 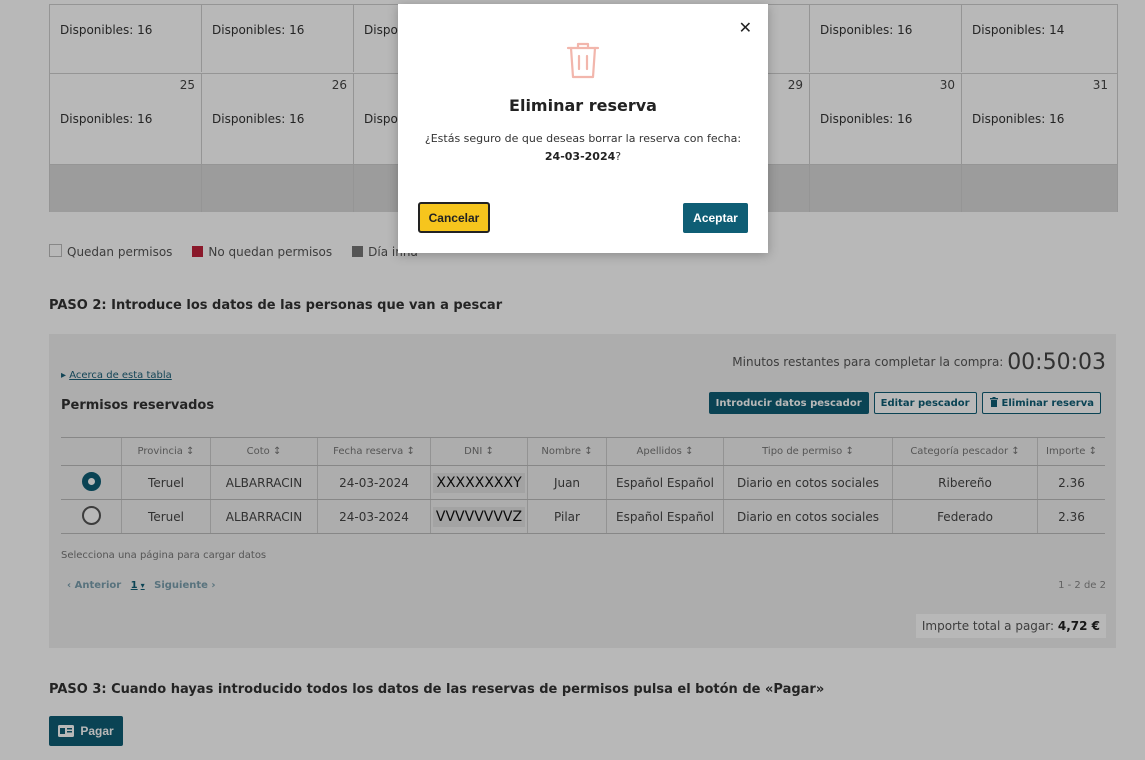 What do you see at coordinates (715, 218) in the screenshot?
I see `accept-button: Aceptar` at bounding box center [715, 218].